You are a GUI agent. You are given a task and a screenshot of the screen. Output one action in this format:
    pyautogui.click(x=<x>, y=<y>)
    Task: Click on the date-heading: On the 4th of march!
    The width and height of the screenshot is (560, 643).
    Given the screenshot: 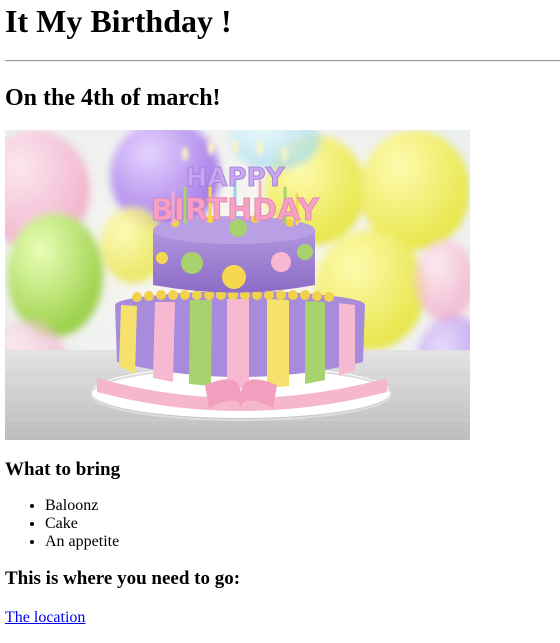 What is the action you would take?
    pyautogui.click(x=113, y=98)
    